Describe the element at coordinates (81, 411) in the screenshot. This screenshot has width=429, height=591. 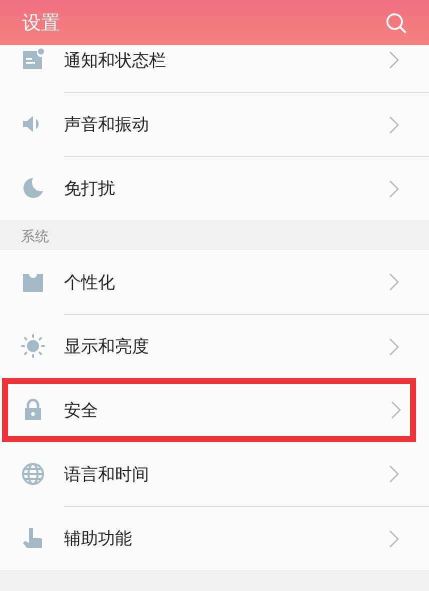
I see `item-label: 安全` at that location.